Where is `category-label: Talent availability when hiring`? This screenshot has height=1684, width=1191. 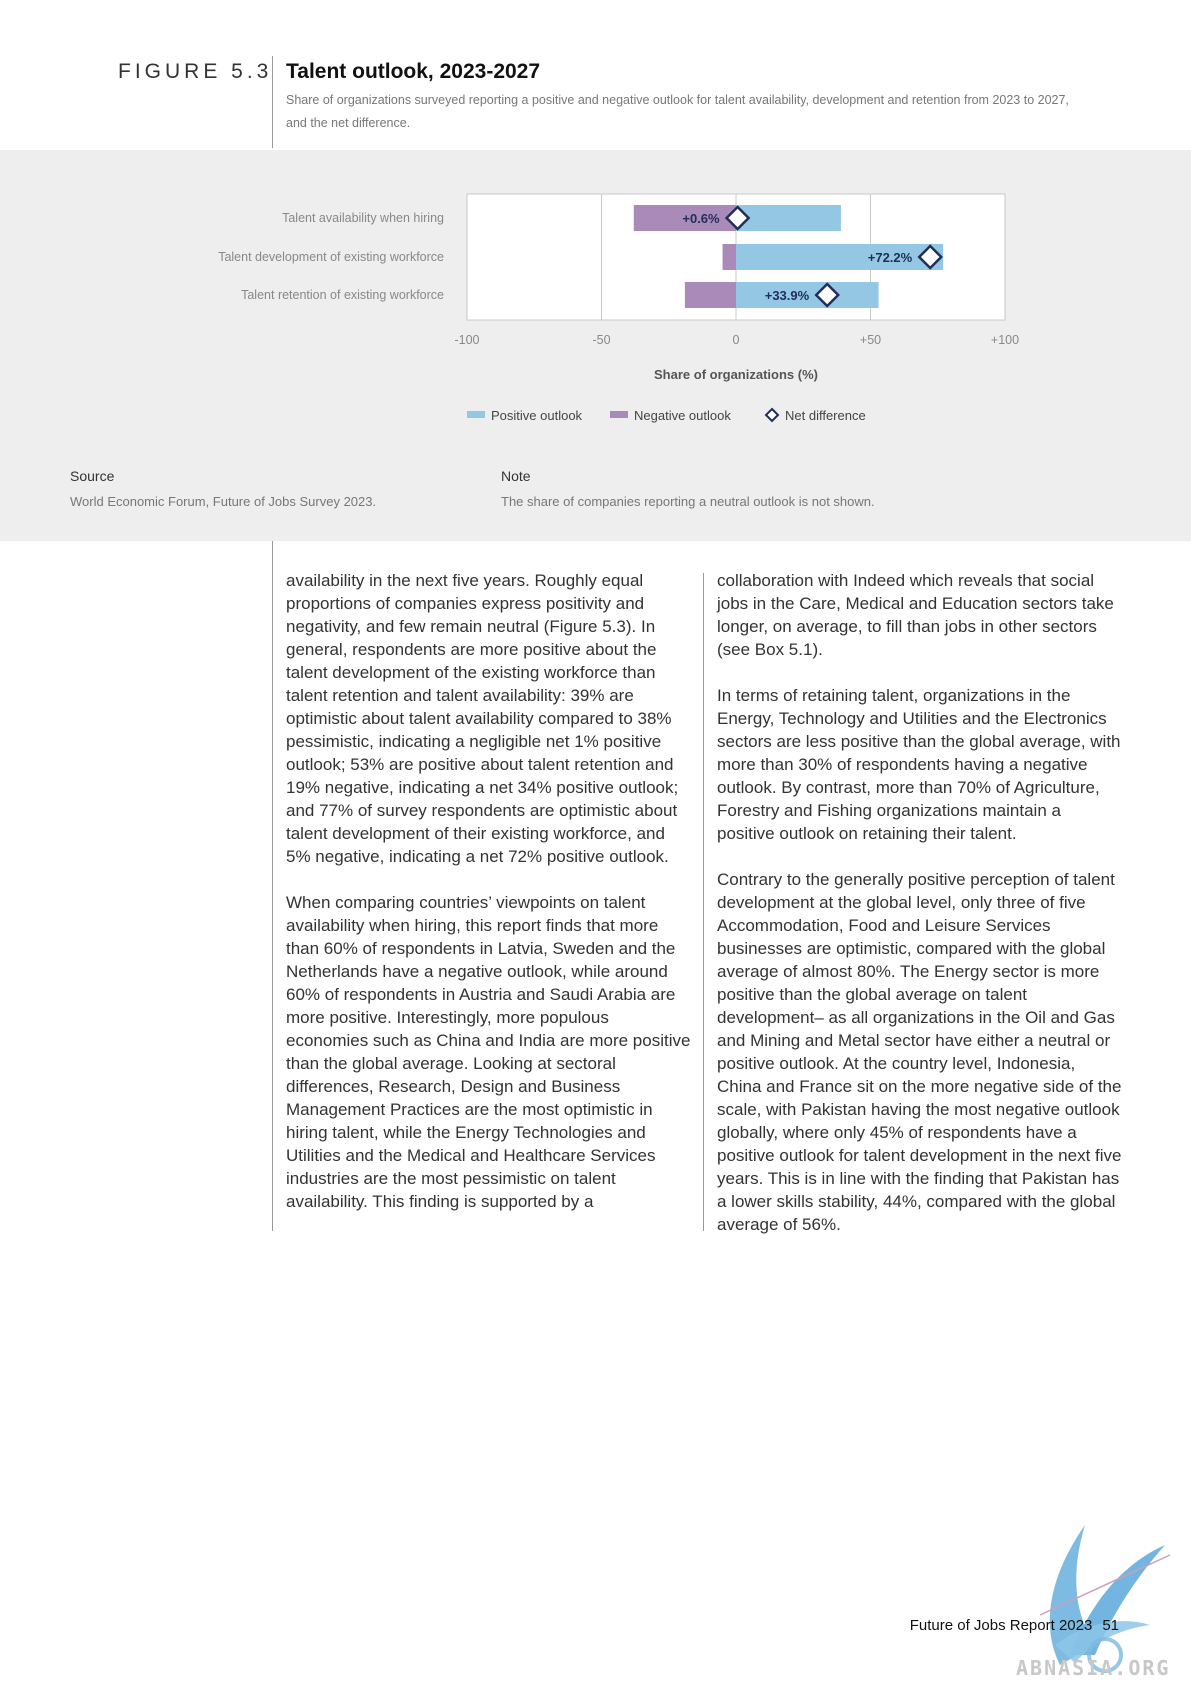 category-label: Talent availability when hiring is located at coordinates (363, 218).